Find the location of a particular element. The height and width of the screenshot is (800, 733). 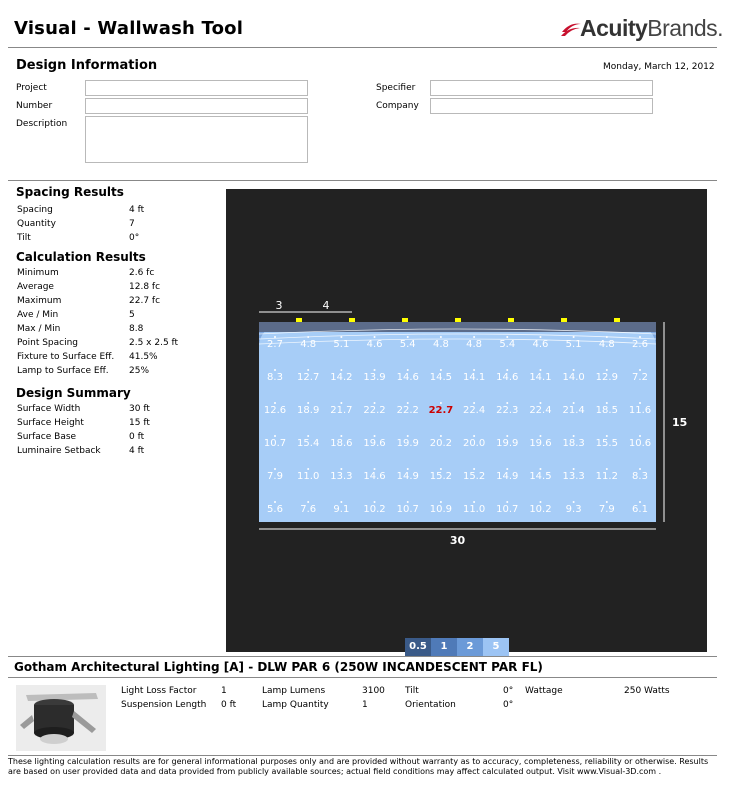

luminaire-thumbnail-icon is located at coordinates (61, 718).